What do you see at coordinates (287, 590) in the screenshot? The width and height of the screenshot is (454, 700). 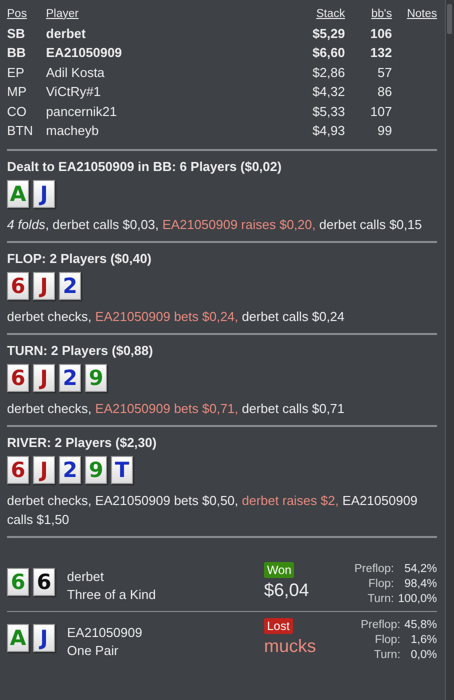 I see `result-amount: $6,04` at bounding box center [287, 590].